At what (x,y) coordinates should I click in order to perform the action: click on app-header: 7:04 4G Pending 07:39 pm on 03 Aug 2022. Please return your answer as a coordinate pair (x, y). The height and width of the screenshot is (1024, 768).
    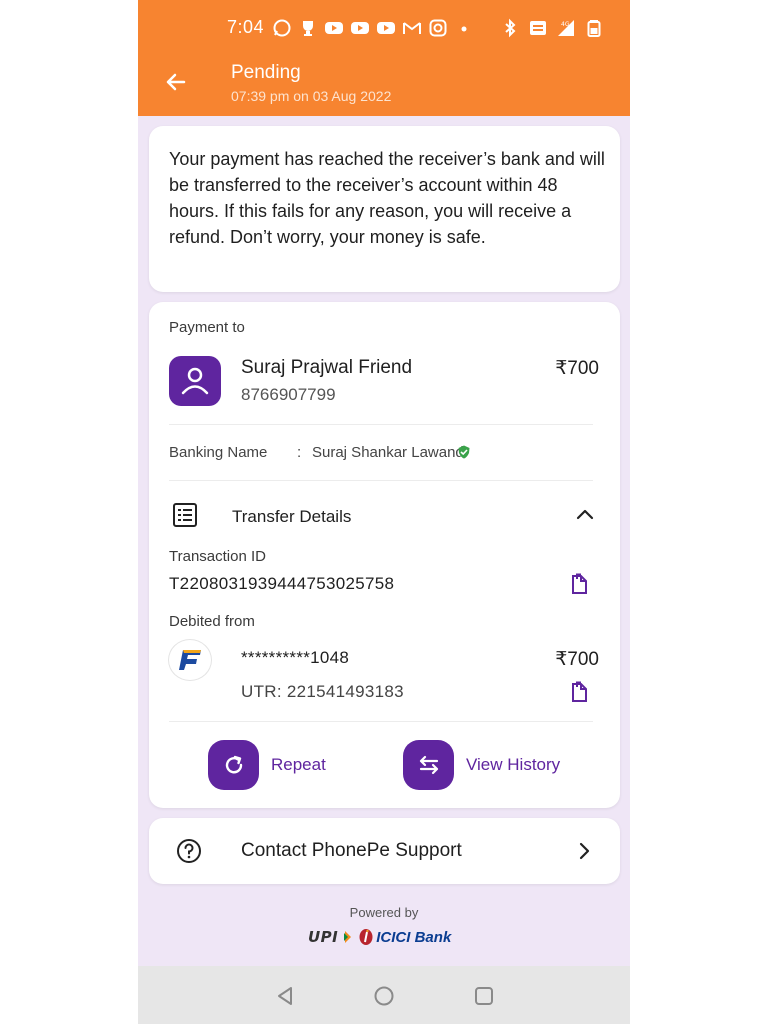
    Looking at the image, I should click on (384, 58).